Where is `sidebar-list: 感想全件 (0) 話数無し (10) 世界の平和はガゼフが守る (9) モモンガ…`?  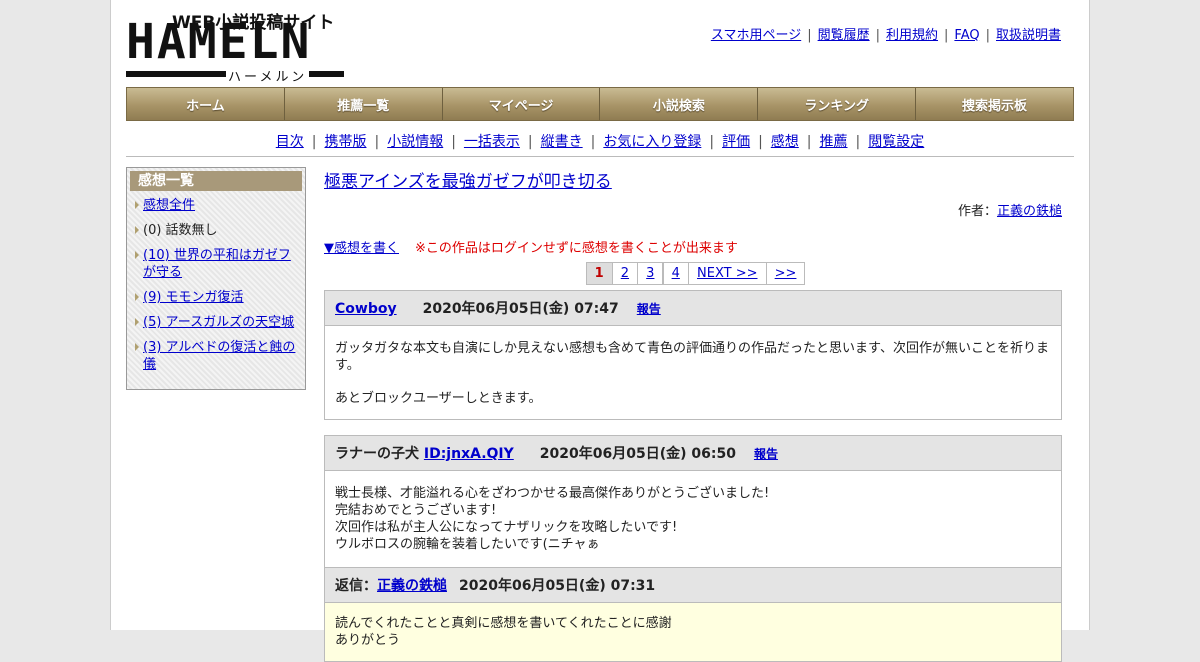 sidebar-list: 感想全件 (0) 話数無し (10) 世界の平和はガゼフが守る (9) モモンガ… is located at coordinates (216, 285).